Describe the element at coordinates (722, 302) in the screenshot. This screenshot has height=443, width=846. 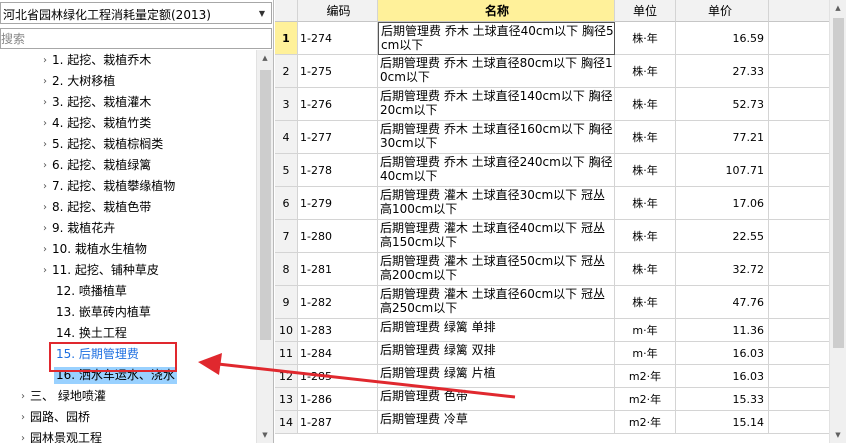
I see `cell-price: 47.76` at that location.